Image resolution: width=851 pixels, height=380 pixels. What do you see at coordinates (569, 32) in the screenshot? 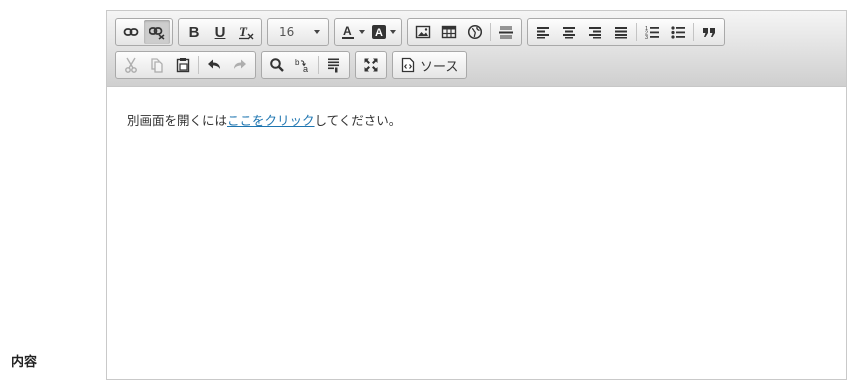
I see `align-center-icon` at bounding box center [569, 32].